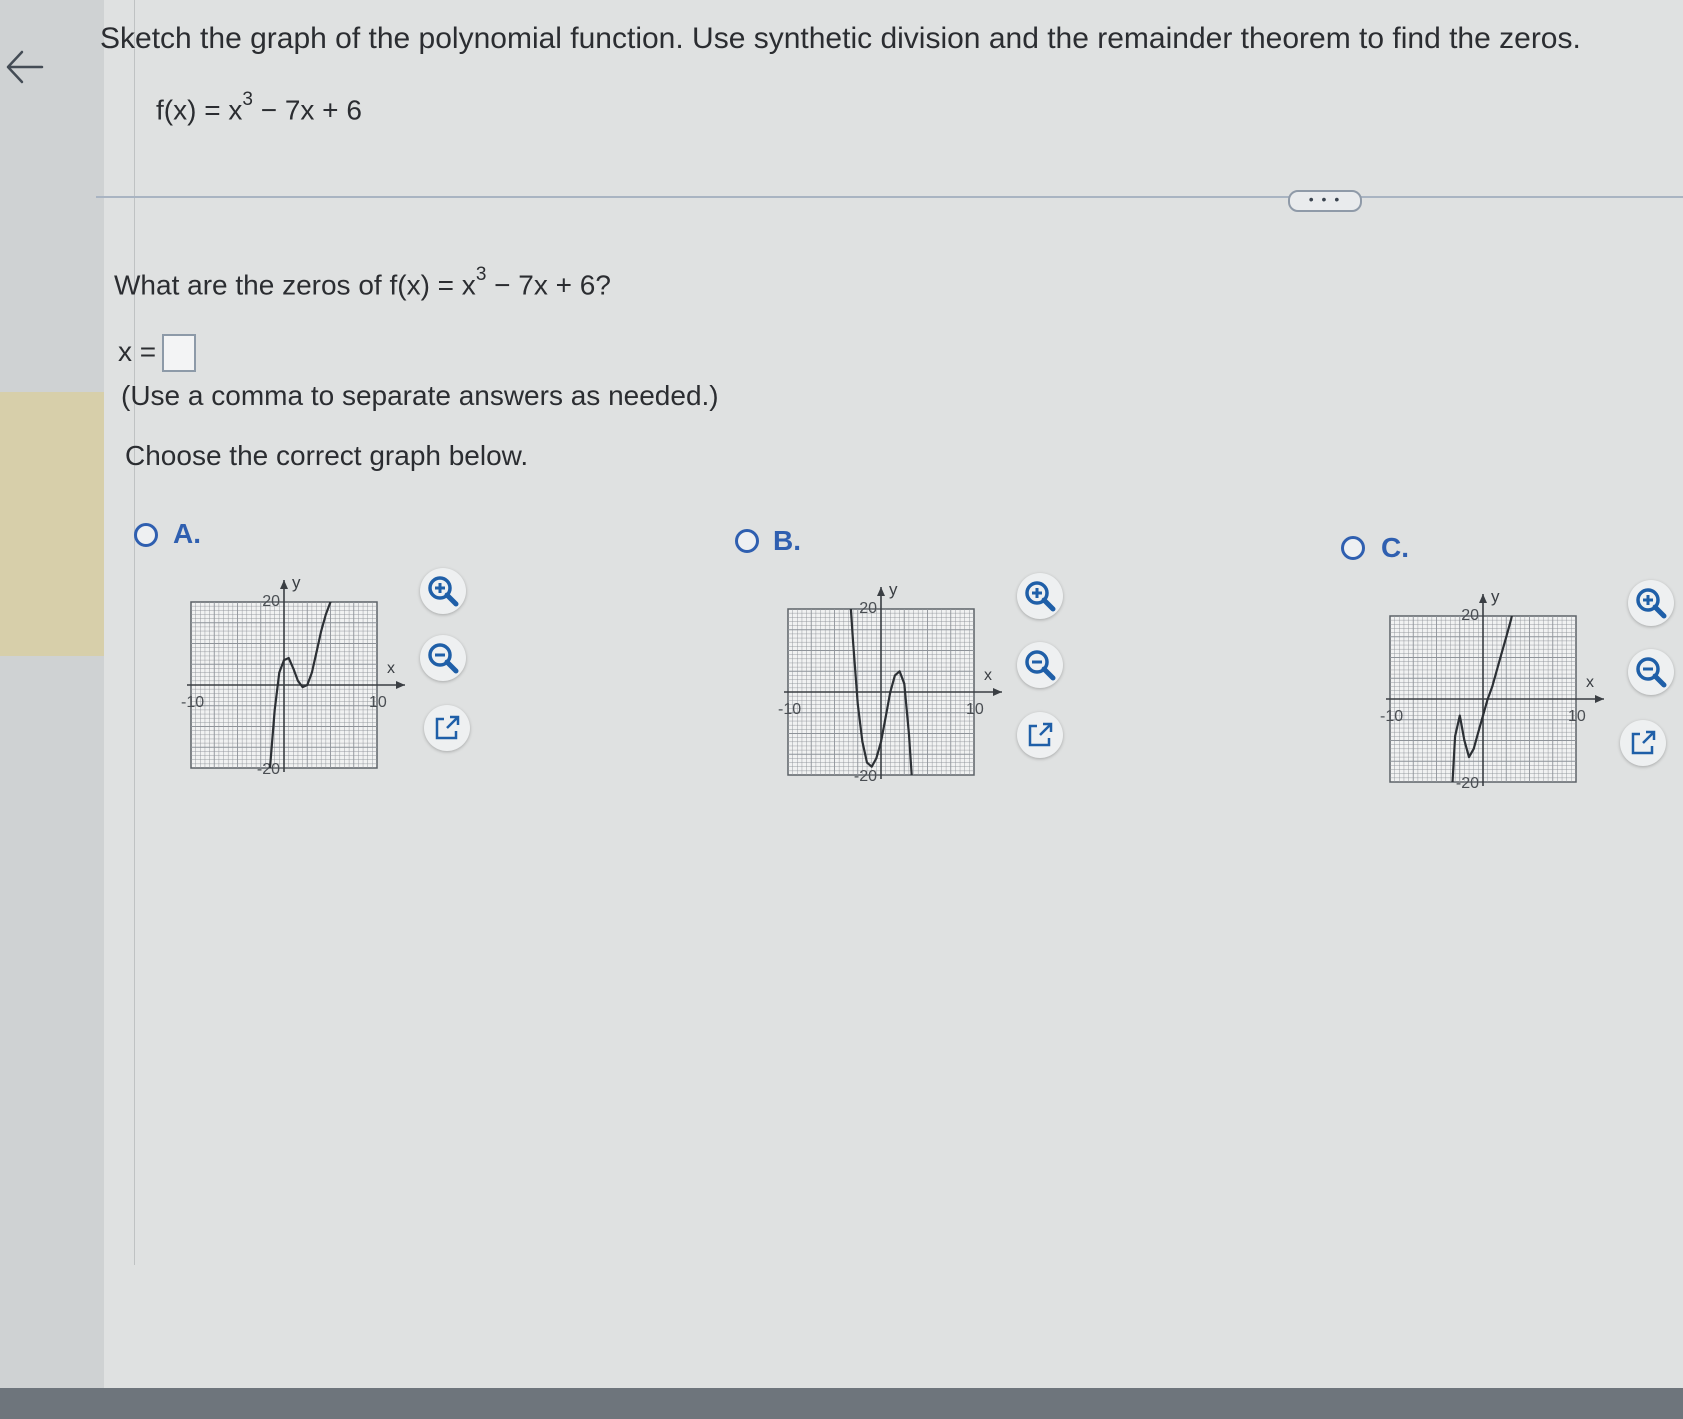 Image resolution: width=1683 pixels, height=1419 pixels. I want to click on answer-label: x =, so click(137, 351).